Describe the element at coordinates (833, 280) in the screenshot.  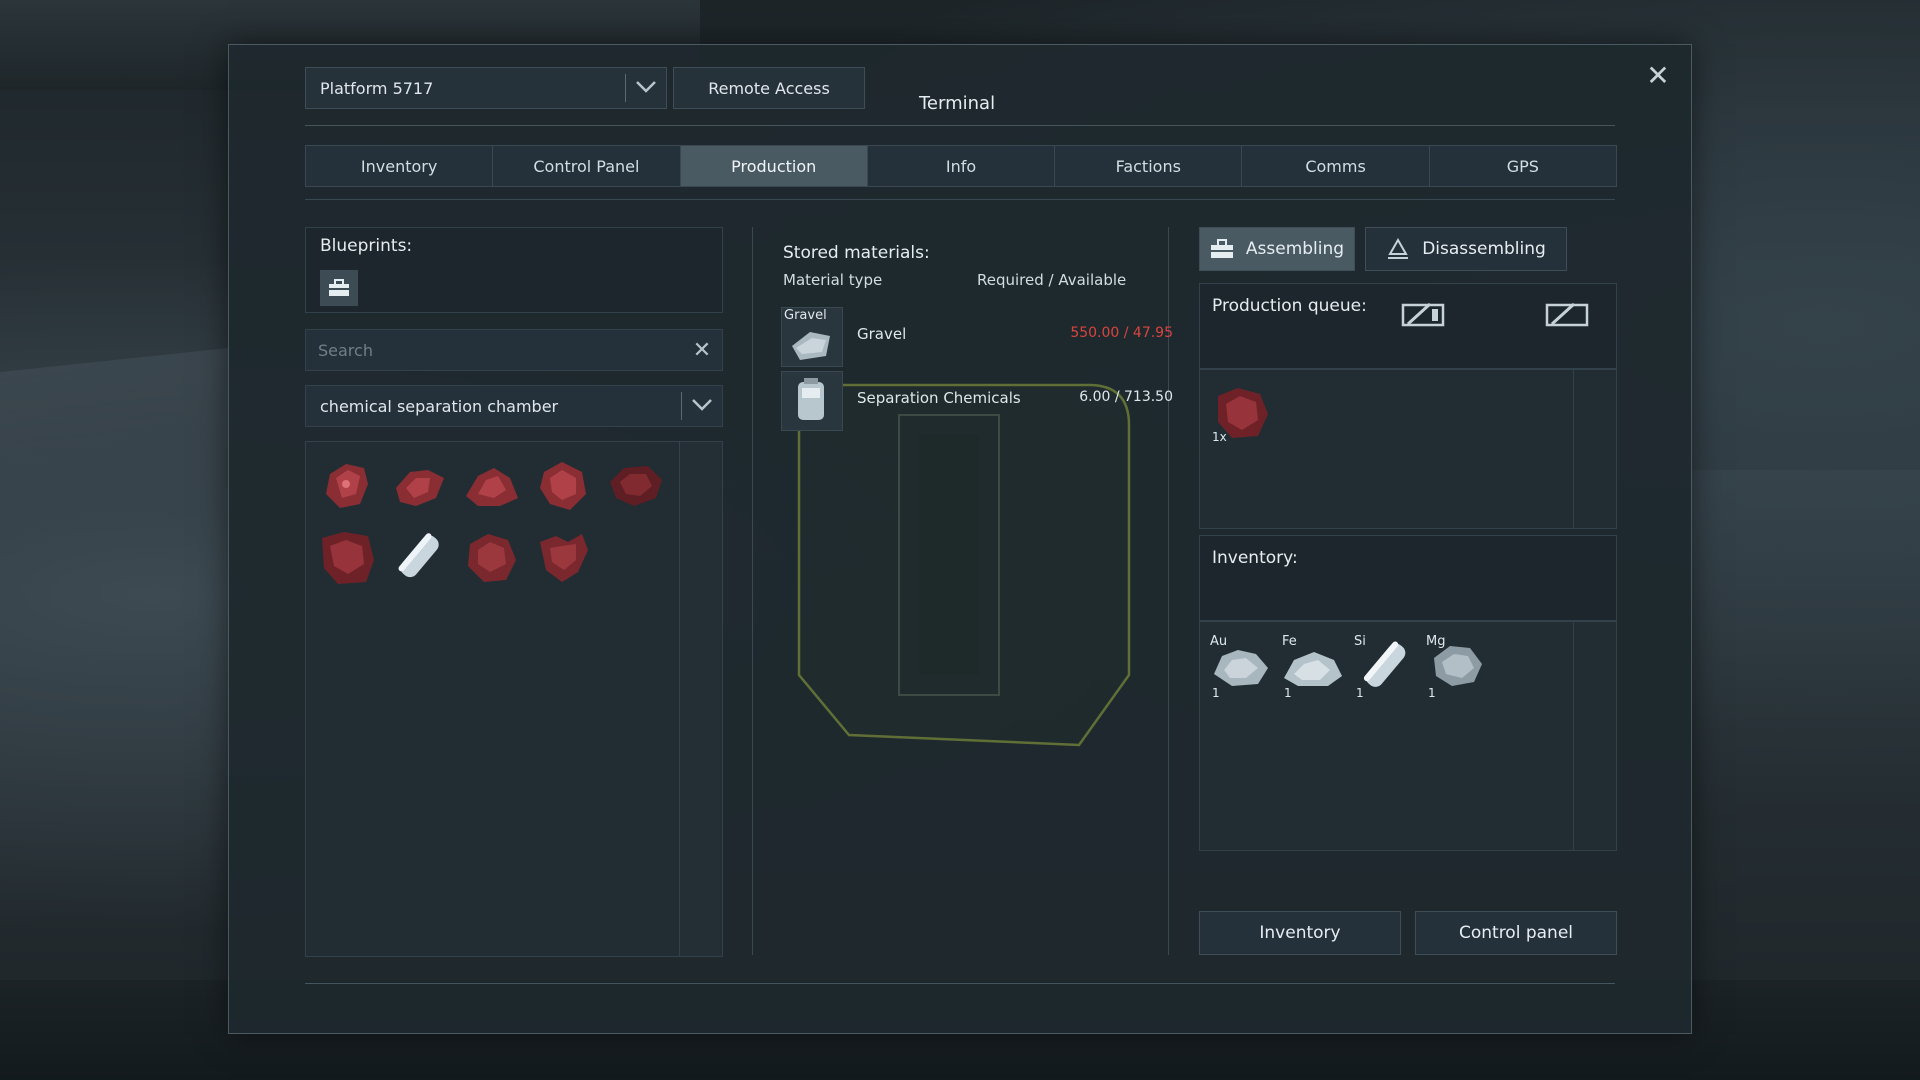
I see `material-type-header: Material type` at that location.